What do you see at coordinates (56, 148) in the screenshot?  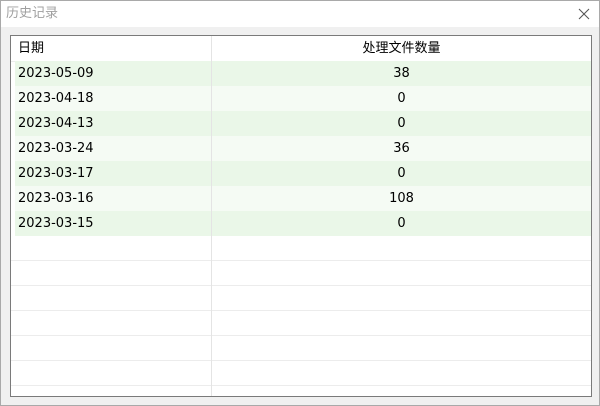 I see `date-cell: 2023-03-24` at bounding box center [56, 148].